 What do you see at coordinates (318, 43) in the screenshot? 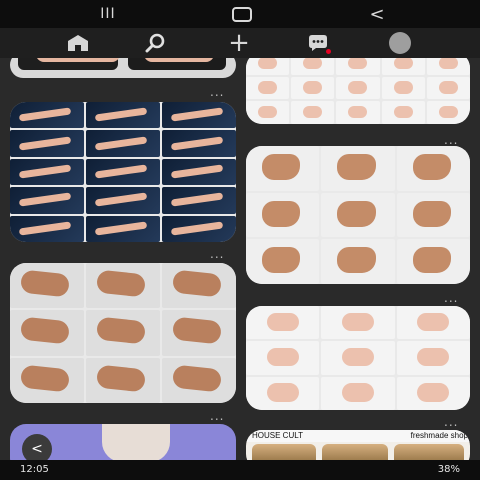
I see `chat-icon` at bounding box center [318, 43].